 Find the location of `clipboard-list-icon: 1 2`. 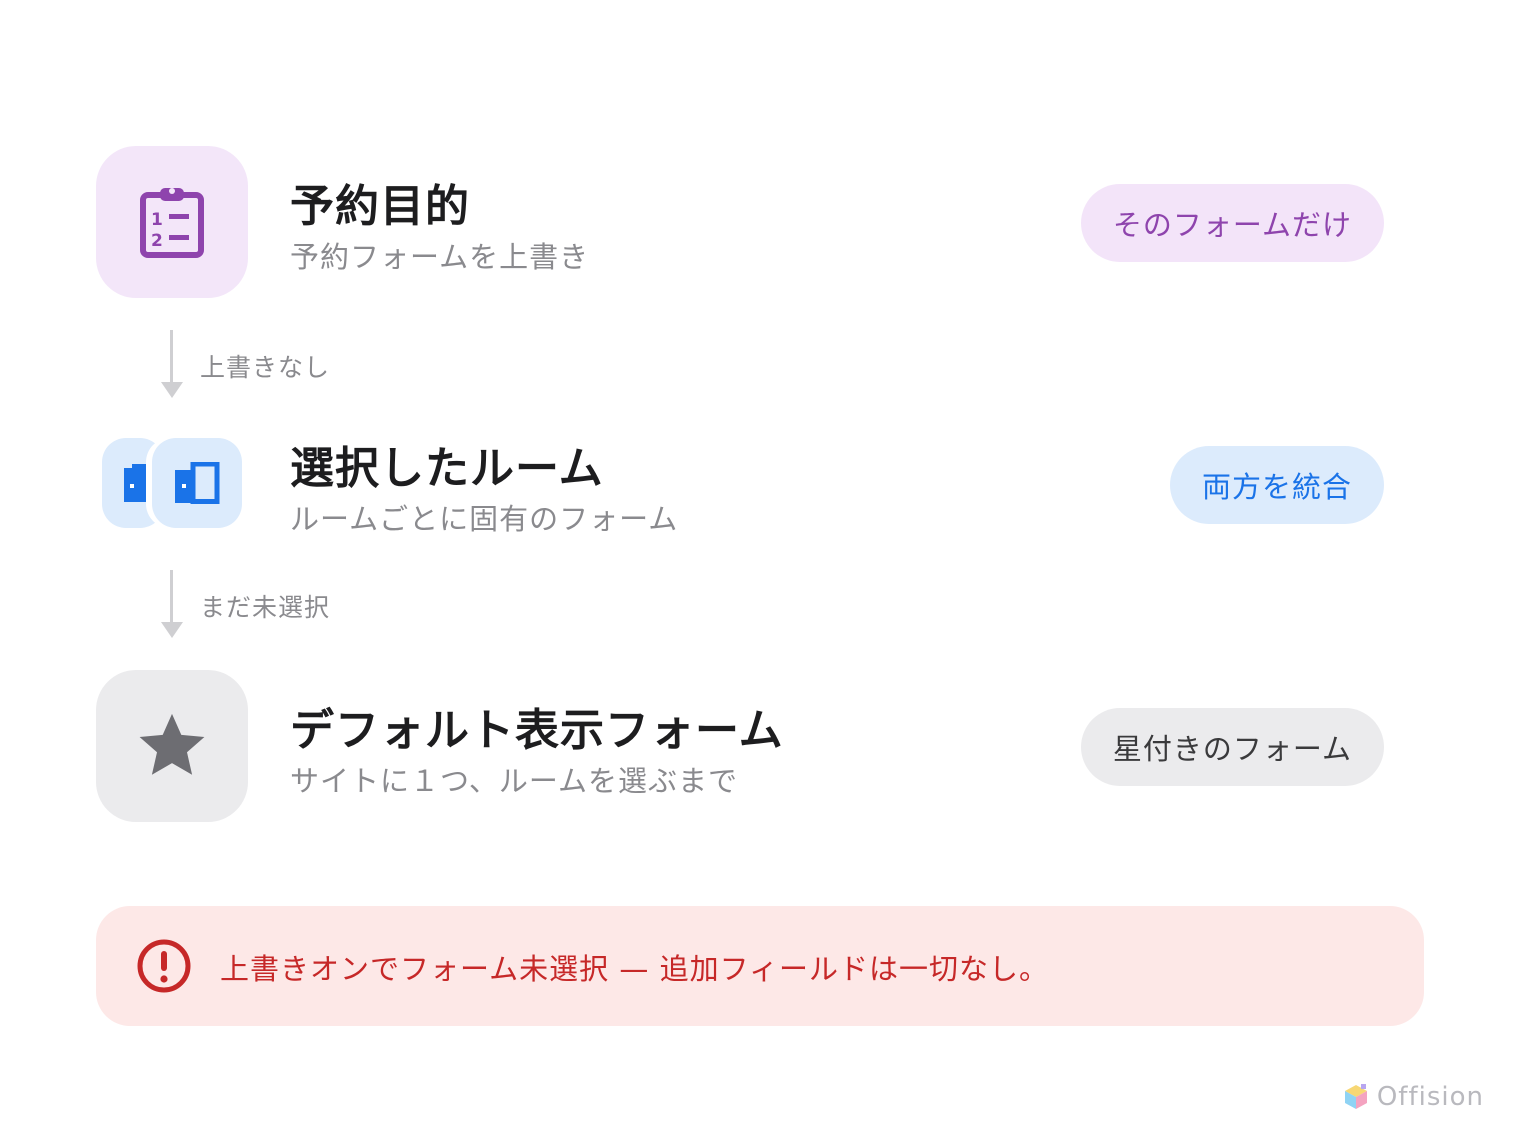

clipboard-list-icon: 1 2 is located at coordinates (172, 223).